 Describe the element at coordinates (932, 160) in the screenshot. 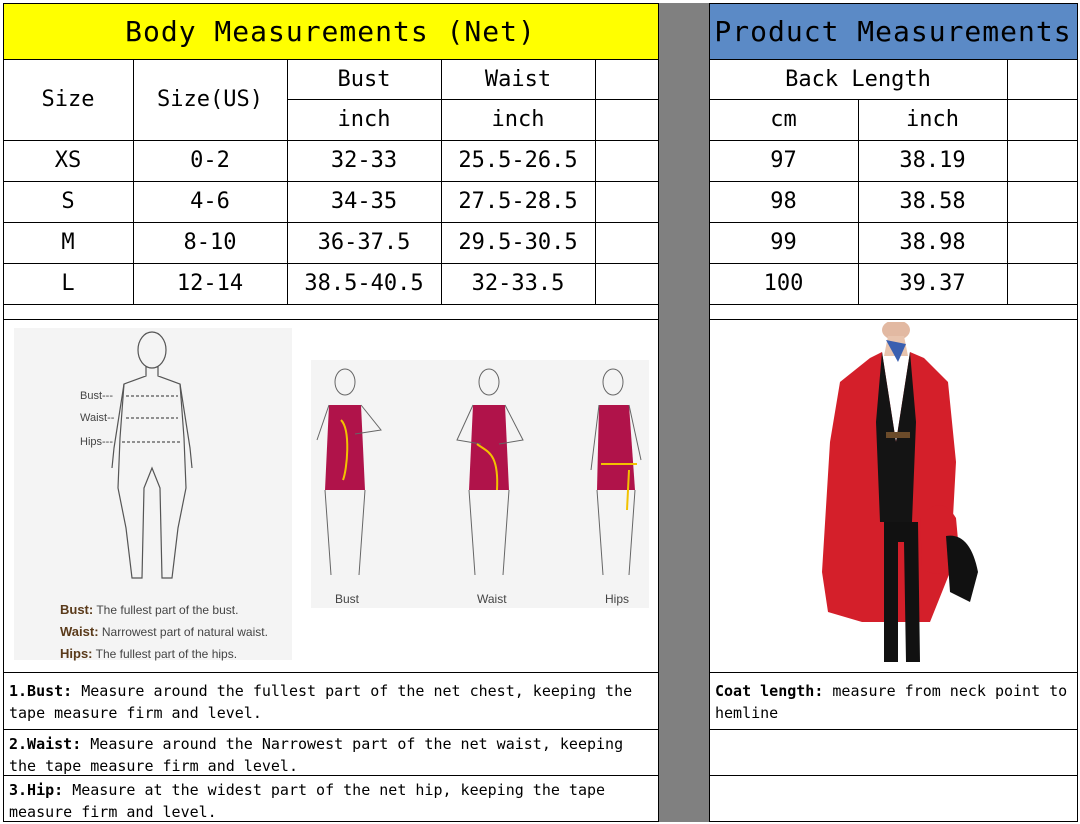

I see `product-row-1-inch: 38.19` at that location.